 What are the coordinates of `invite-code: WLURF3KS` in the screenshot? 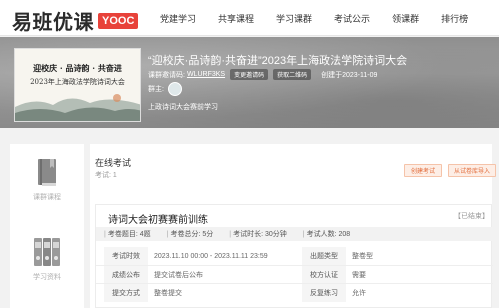 It's located at (206, 74).